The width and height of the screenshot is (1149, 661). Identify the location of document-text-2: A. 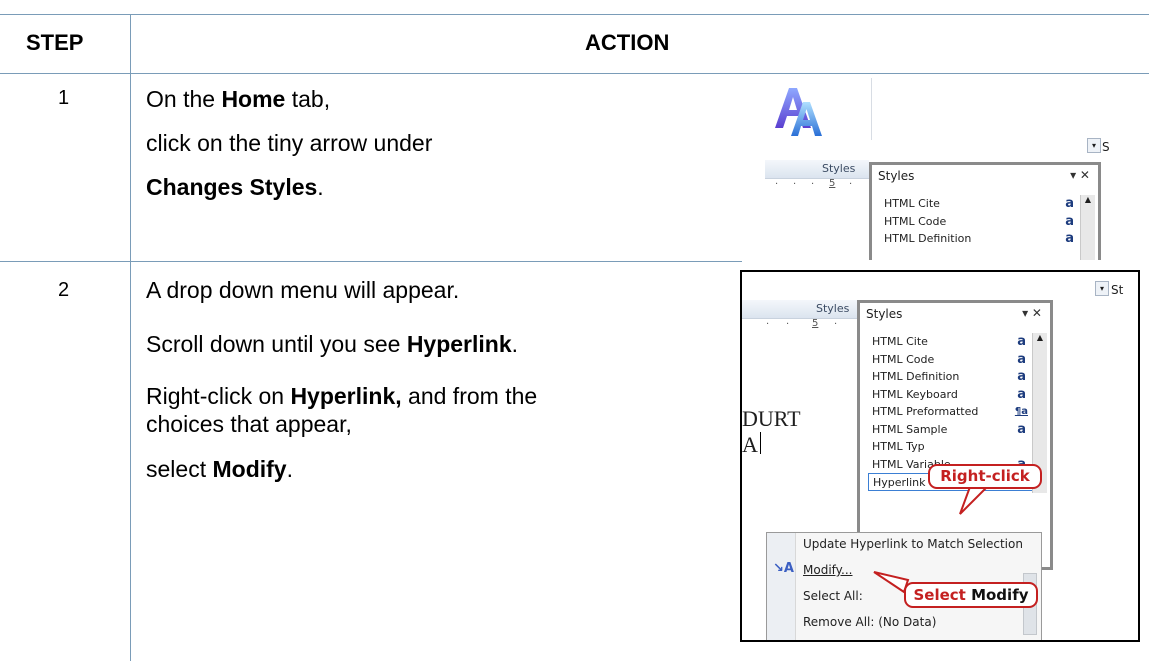
(751, 445).